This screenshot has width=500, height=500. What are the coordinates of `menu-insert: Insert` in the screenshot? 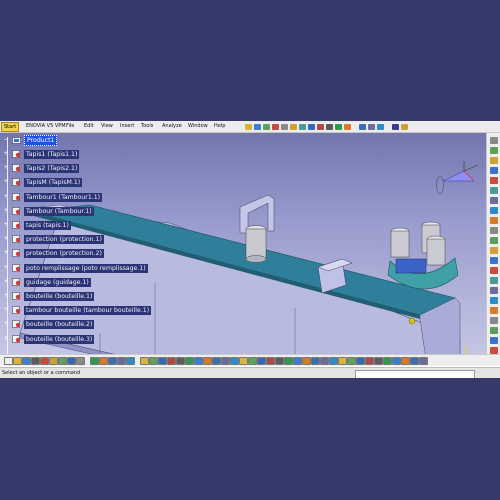 It's located at (127, 126).